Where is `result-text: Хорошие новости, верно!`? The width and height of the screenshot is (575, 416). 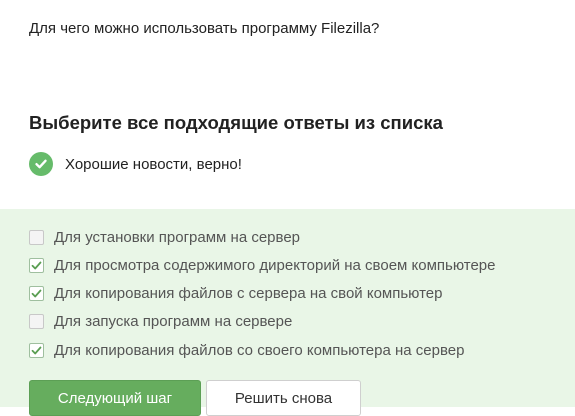 result-text: Хорошие новости, верно! is located at coordinates (153, 164).